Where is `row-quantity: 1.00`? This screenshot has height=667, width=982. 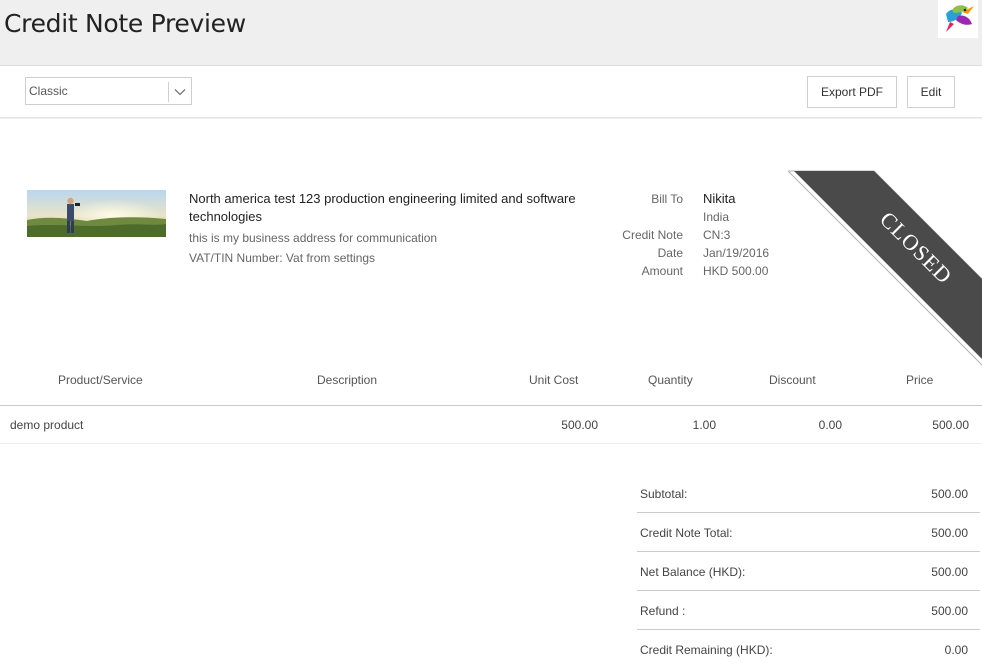
row-quantity: 1.00 is located at coordinates (704, 425).